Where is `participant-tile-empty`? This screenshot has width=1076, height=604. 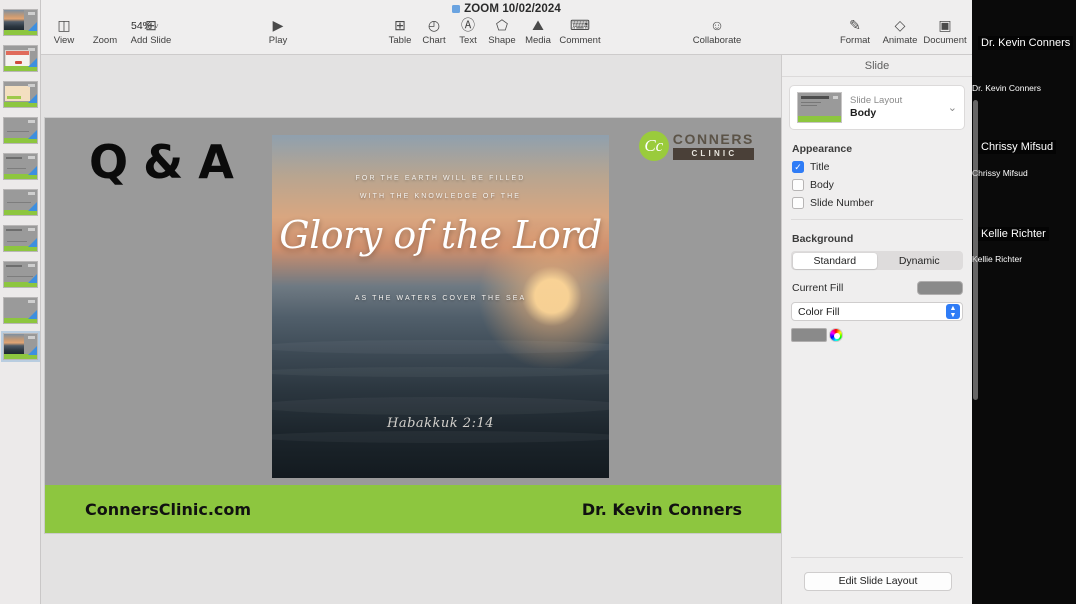
participant-tile-empty is located at coordinates (1024, 439).